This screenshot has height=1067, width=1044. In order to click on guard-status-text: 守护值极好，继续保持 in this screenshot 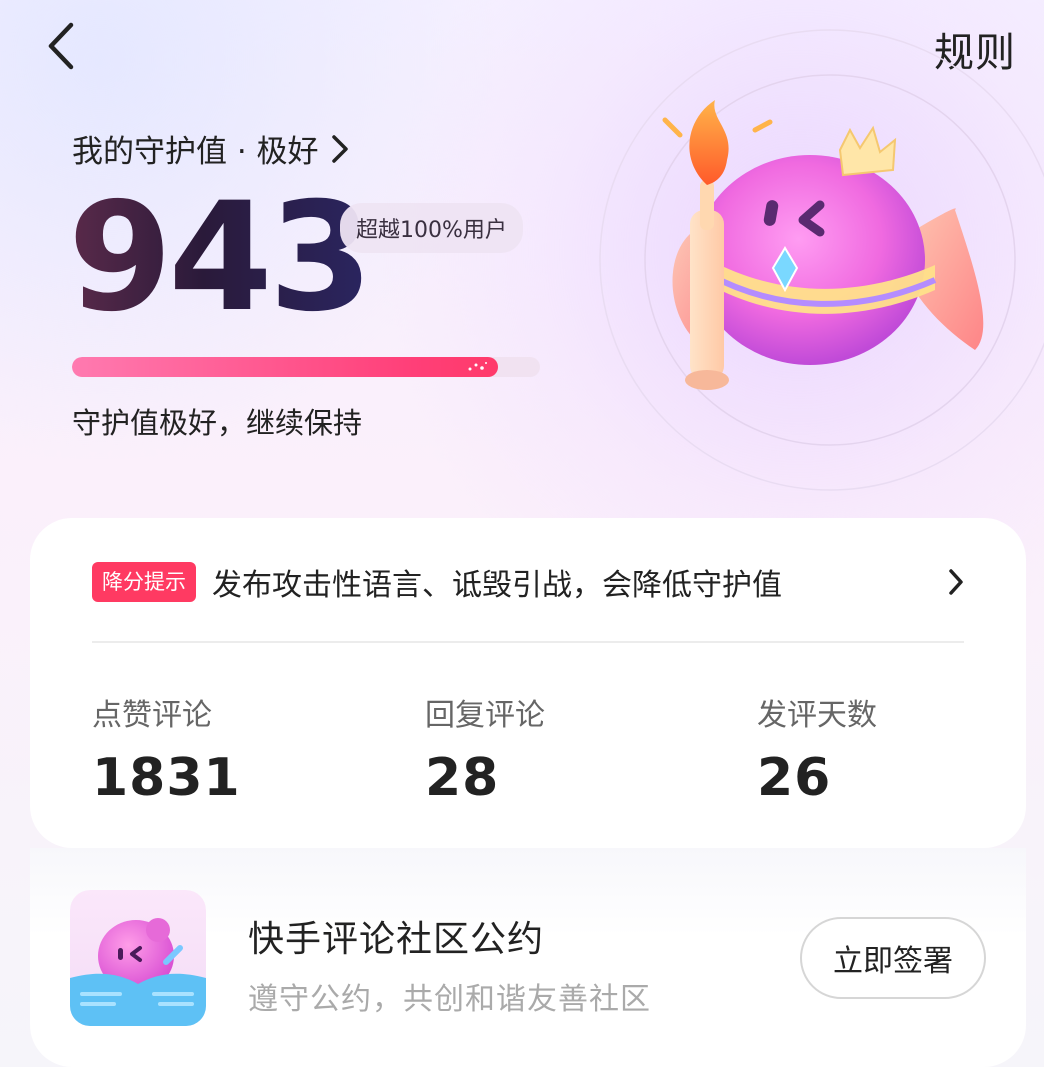, I will do `click(217, 423)`.